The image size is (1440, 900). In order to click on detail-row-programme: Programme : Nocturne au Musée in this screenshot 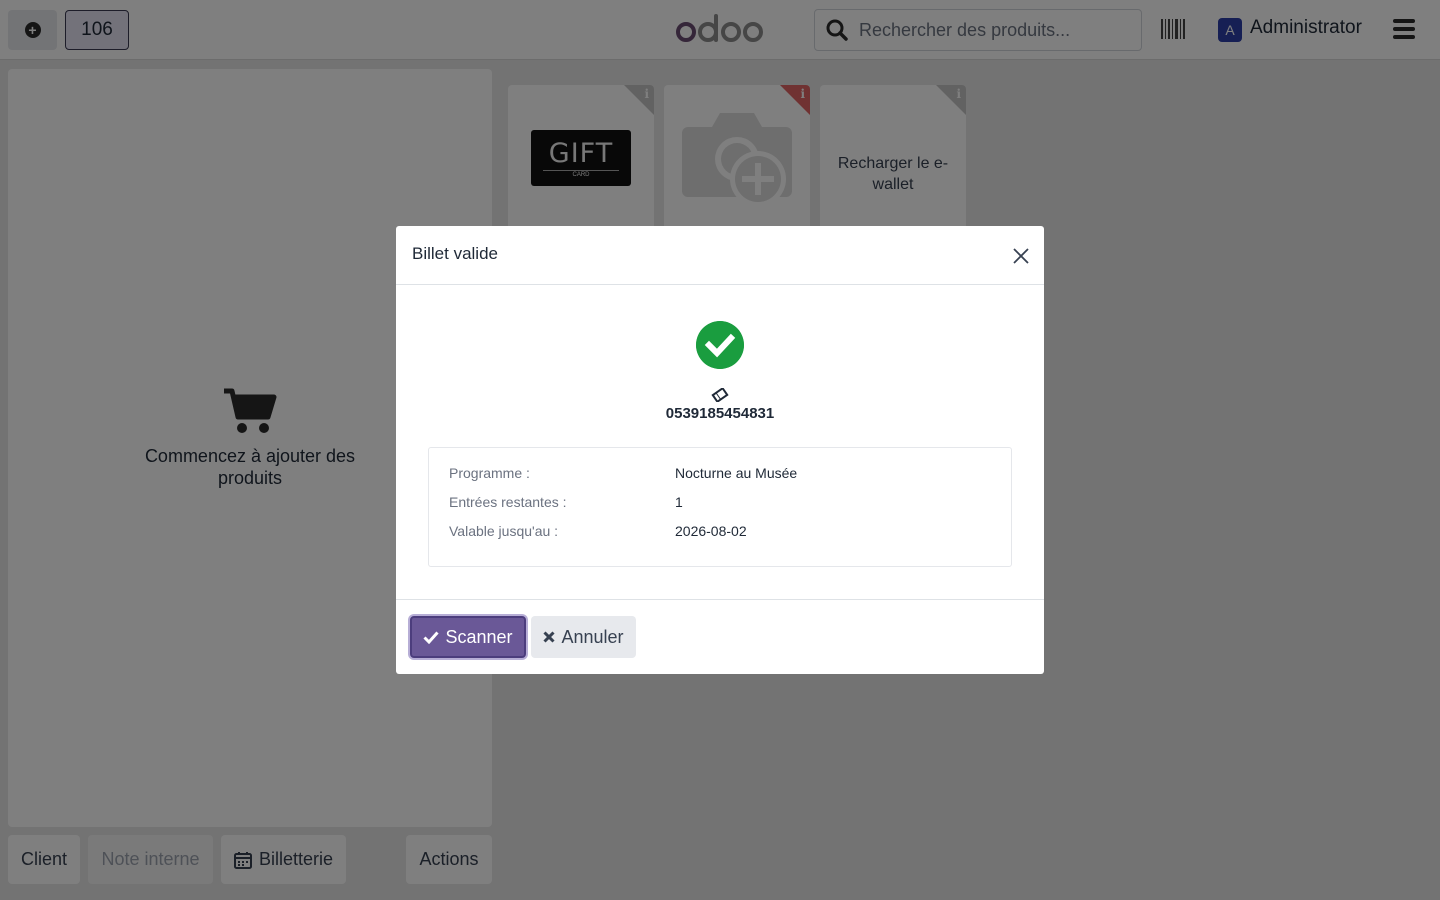, I will do `click(623, 473)`.